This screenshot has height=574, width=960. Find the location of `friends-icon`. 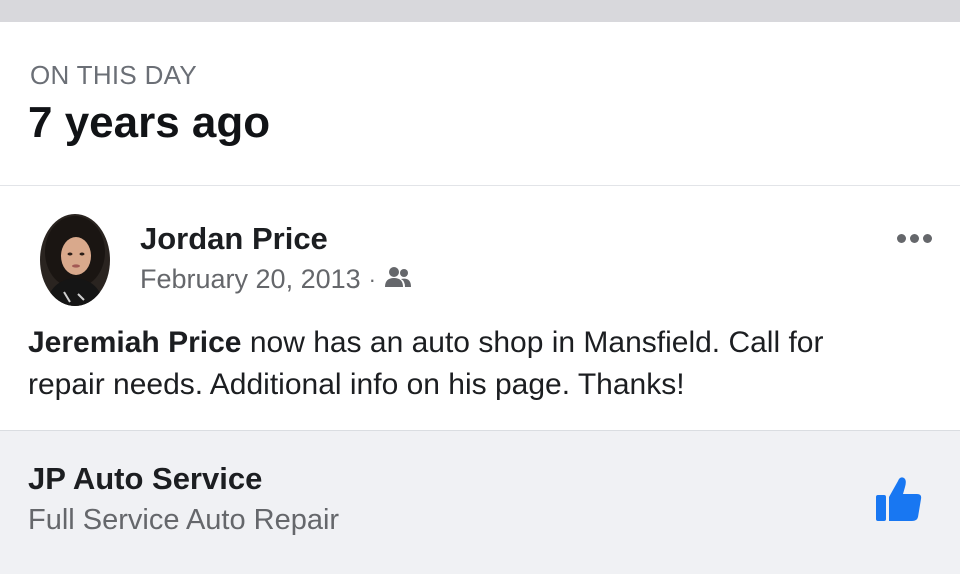

friends-icon is located at coordinates (398, 279).